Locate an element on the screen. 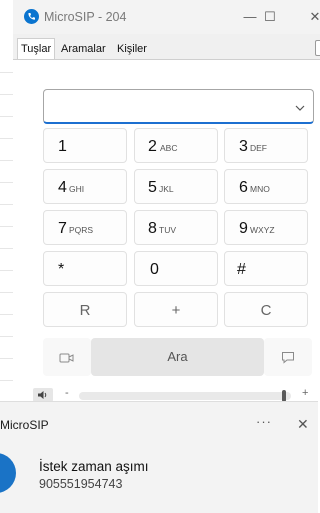 The image size is (320, 513). key-label: C is located at coordinates (266, 310).